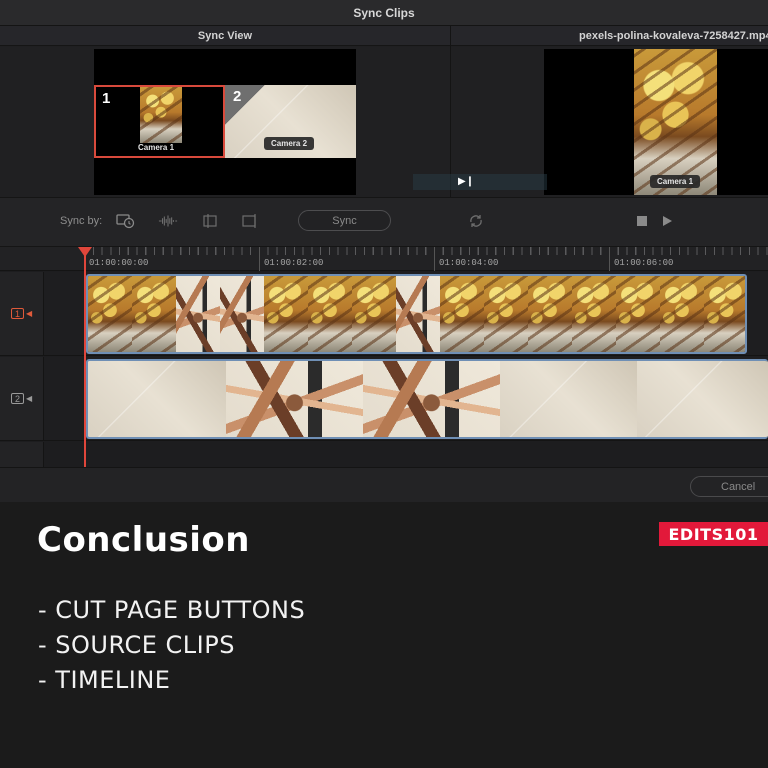 The width and height of the screenshot is (768, 768). I want to click on bullet-item: - SOURCE CLIPS, so click(136, 645).